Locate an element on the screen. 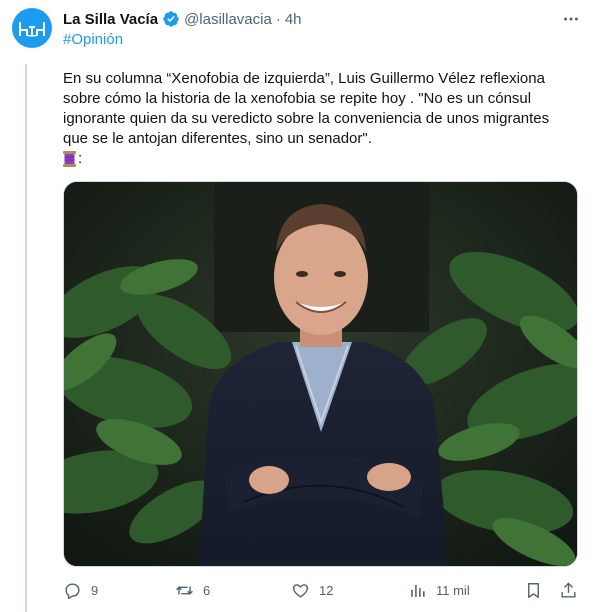 The height and width of the screenshot is (612, 597). share-icon is located at coordinates (568, 589).